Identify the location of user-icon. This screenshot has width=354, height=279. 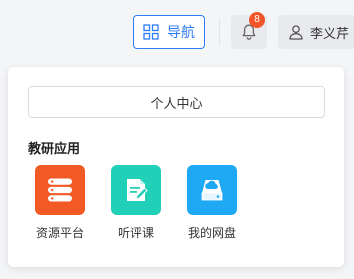
(296, 32).